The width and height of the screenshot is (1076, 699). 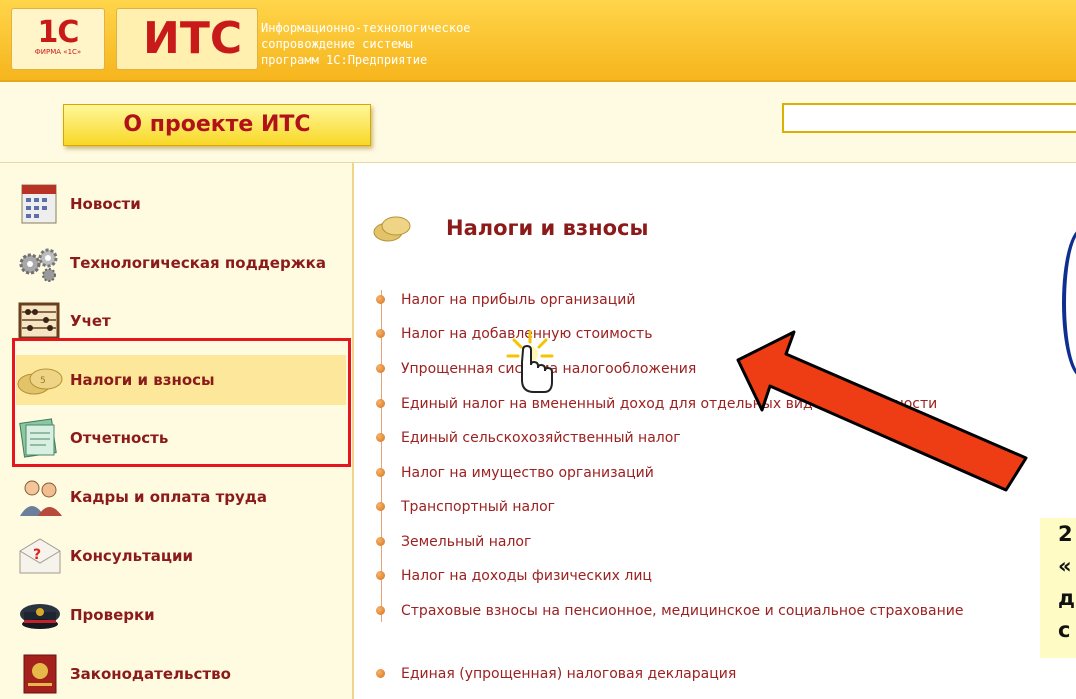 What do you see at coordinates (1066, 598) in the screenshot?
I see `callout-text: д` at bounding box center [1066, 598].